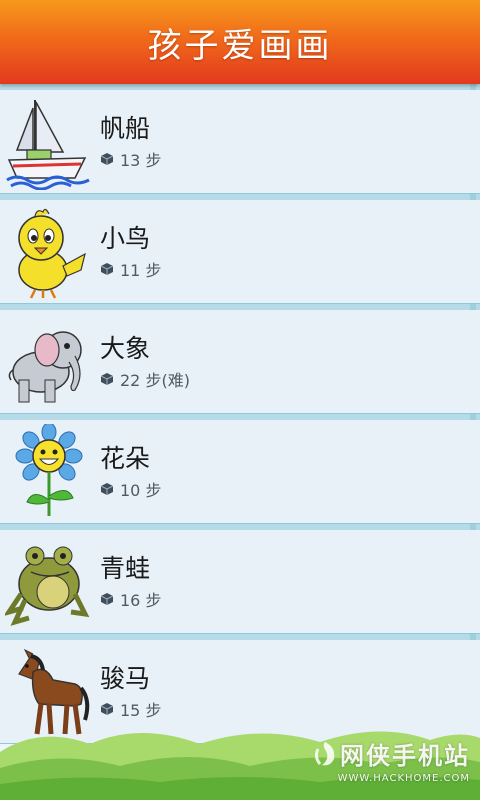  I want to click on frog-icon, so click(48, 582).